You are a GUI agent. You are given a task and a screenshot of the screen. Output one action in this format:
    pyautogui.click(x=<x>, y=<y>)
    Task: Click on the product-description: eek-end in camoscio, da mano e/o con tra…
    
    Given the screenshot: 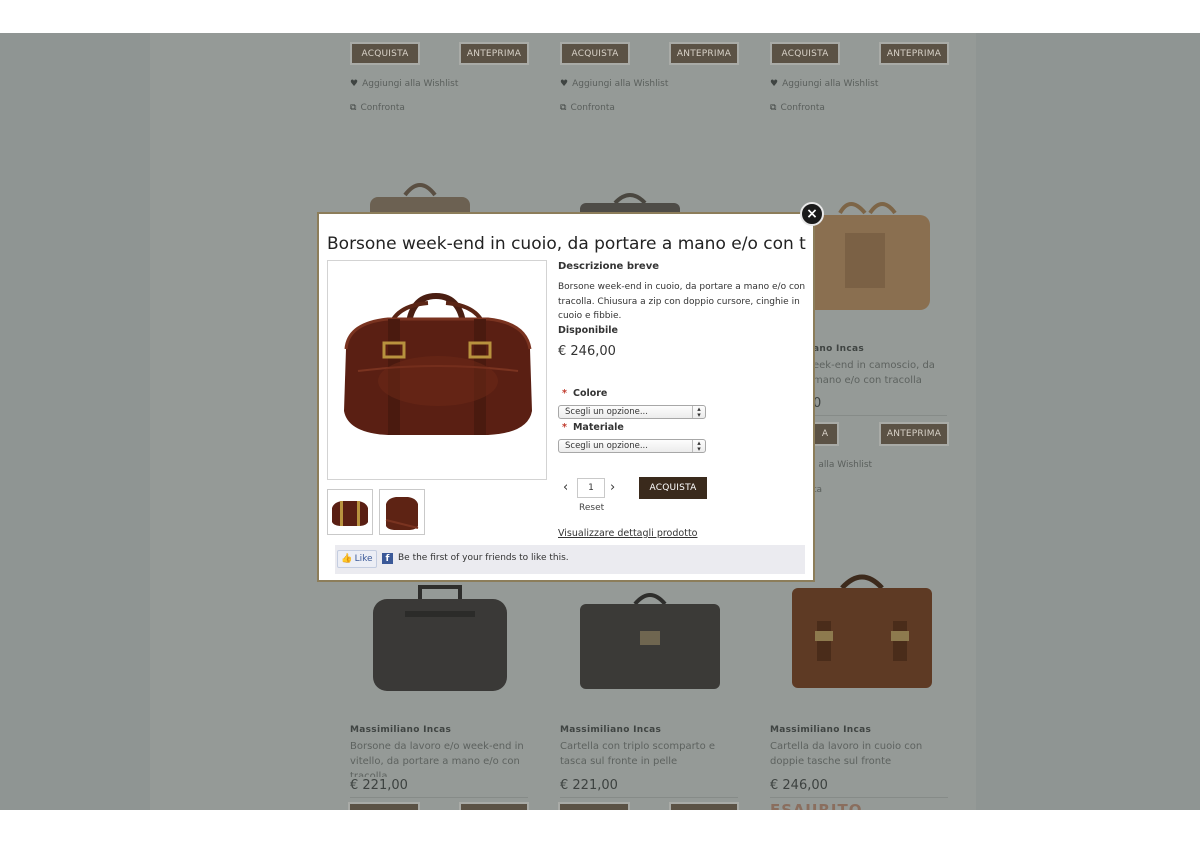 What is the action you would take?
    pyautogui.click(x=874, y=373)
    